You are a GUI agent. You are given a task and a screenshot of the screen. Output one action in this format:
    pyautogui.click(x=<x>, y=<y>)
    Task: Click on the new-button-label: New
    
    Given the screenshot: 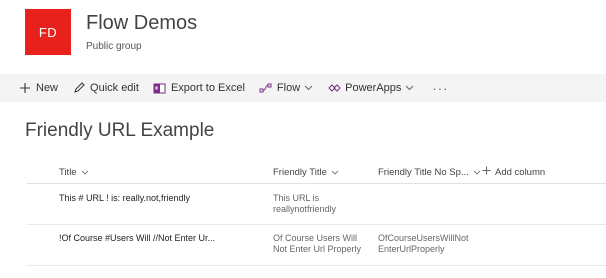 What is the action you would take?
    pyautogui.click(x=47, y=88)
    